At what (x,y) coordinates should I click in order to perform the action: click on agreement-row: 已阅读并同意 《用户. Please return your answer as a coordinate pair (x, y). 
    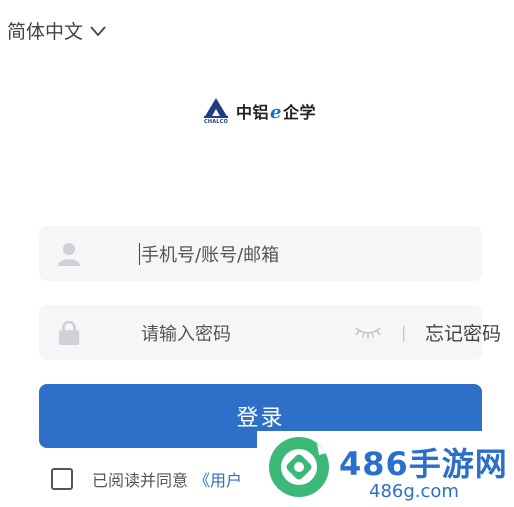
    Looking at the image, I should click on (146, 479).